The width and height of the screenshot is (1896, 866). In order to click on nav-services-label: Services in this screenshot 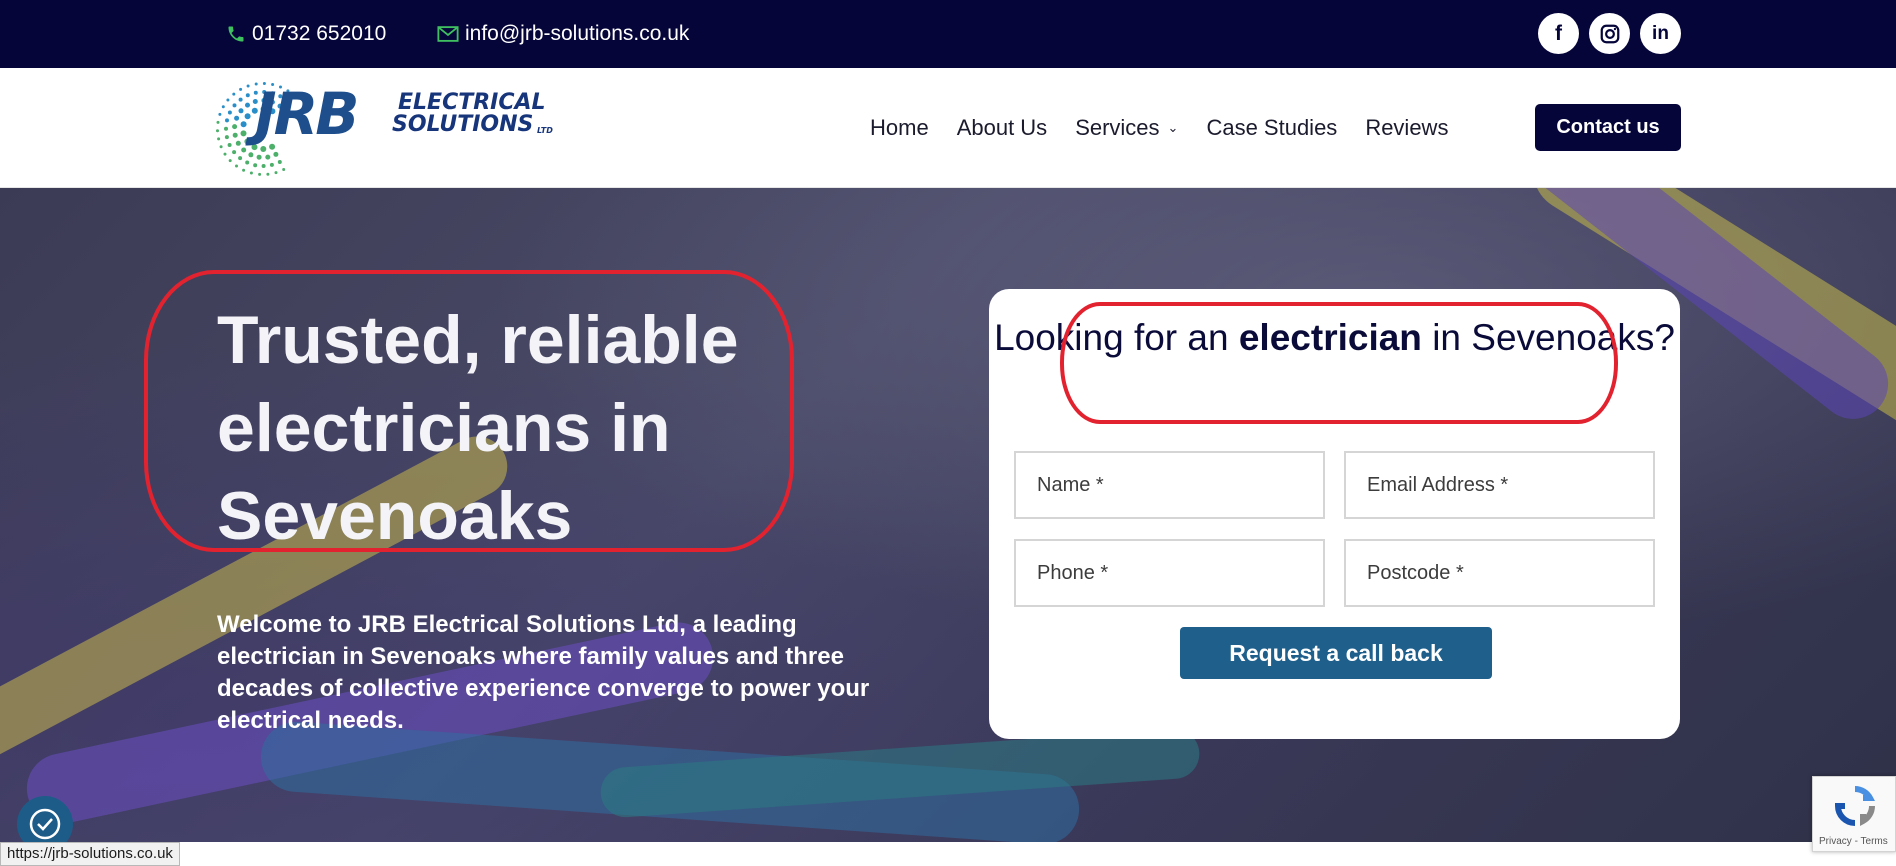, I will do `click(1117, 127)`.